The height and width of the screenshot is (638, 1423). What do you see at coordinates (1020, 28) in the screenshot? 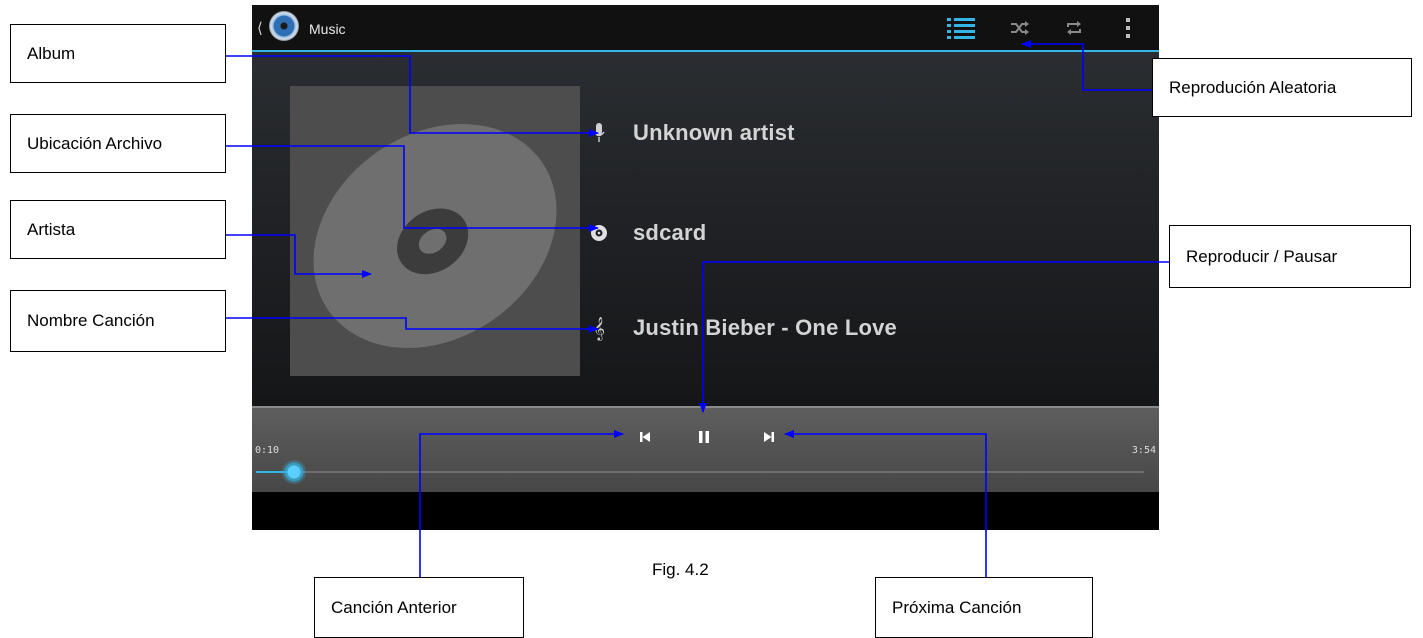
I see `shuffle-icon` at bounding box center [1020, 28].